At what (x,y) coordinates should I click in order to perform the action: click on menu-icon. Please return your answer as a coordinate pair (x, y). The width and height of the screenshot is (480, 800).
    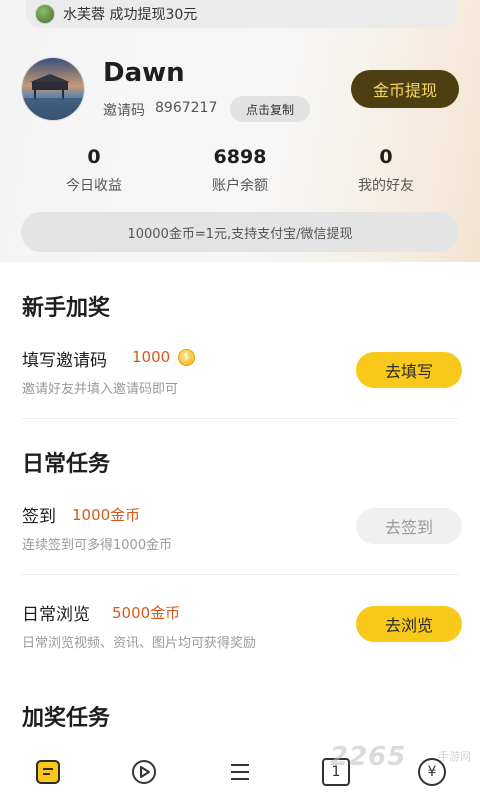
    Looking at the image, I should click on (240, 772).